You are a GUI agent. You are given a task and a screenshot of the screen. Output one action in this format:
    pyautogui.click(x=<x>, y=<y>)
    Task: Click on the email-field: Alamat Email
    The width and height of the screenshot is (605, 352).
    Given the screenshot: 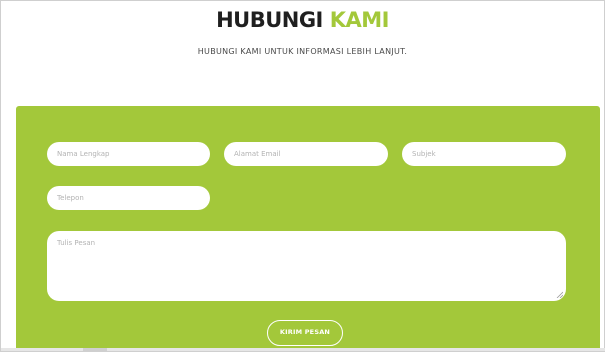 What is the action you would take?
    pyautogui.click(x=306, y=154)
    